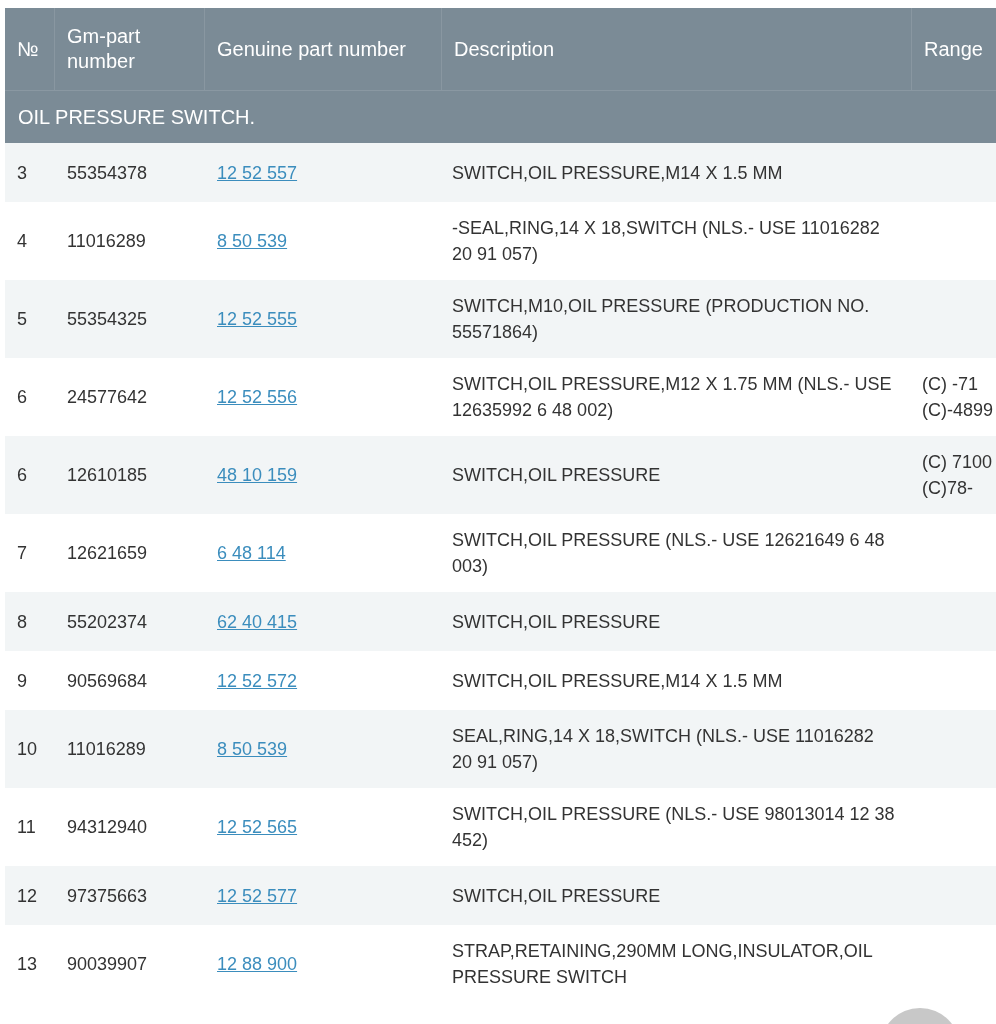  What do you see at coordinates (107, 397) in the screenshot?
I see `table-cell-text: 24577642` at bounding box center [107, 397].